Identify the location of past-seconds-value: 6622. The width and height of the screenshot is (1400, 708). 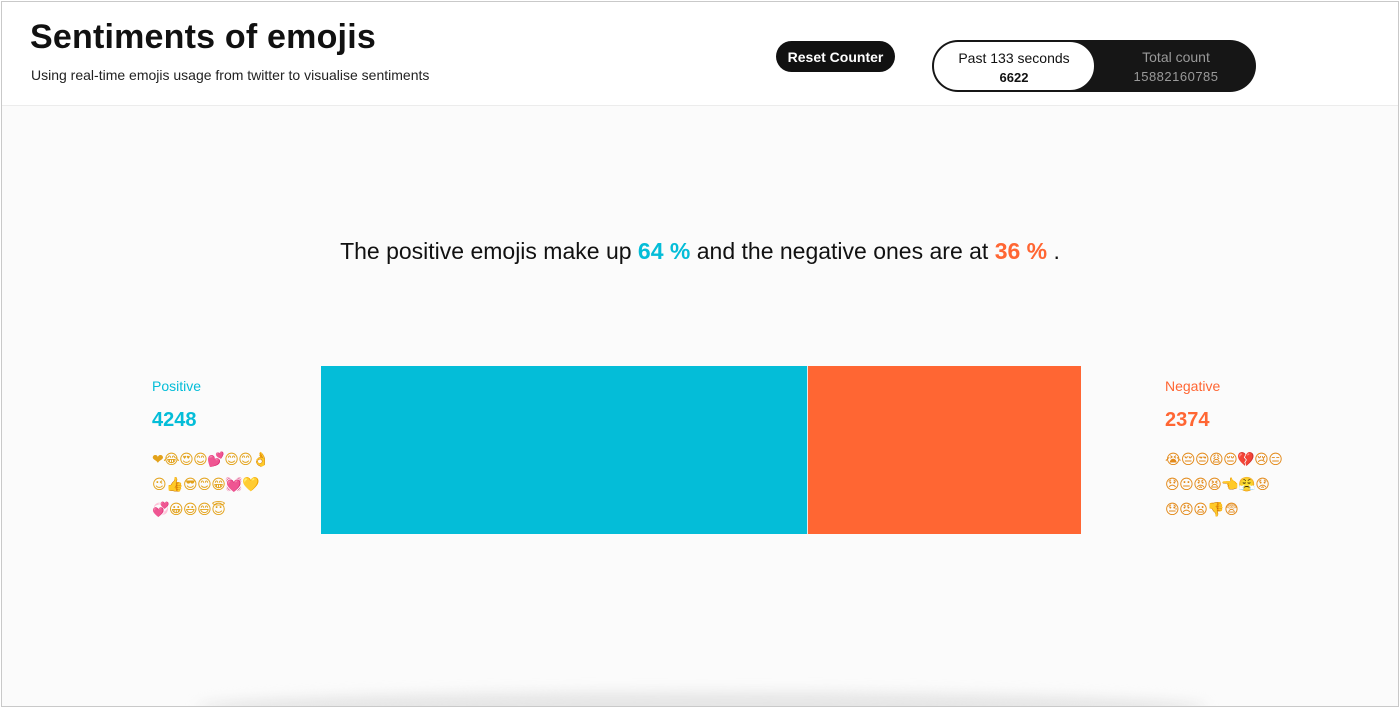
(1014, 77).